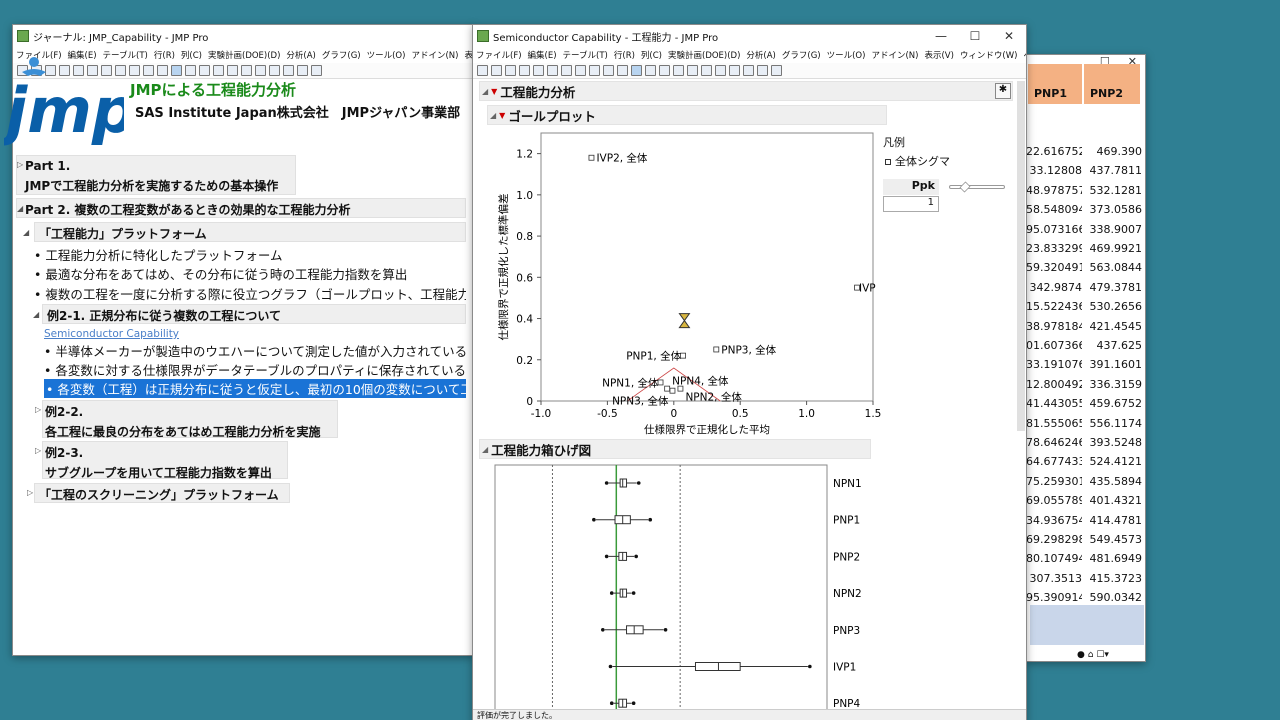 The image size is (1280, 720). Describe the element at coordinates (510, 70) in the screenshot. I see `open-icon` at that location.